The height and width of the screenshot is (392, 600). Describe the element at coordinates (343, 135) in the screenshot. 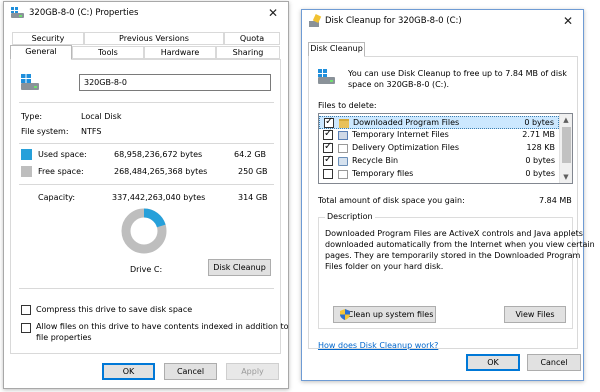

I see `internet-files-icon` at that location.